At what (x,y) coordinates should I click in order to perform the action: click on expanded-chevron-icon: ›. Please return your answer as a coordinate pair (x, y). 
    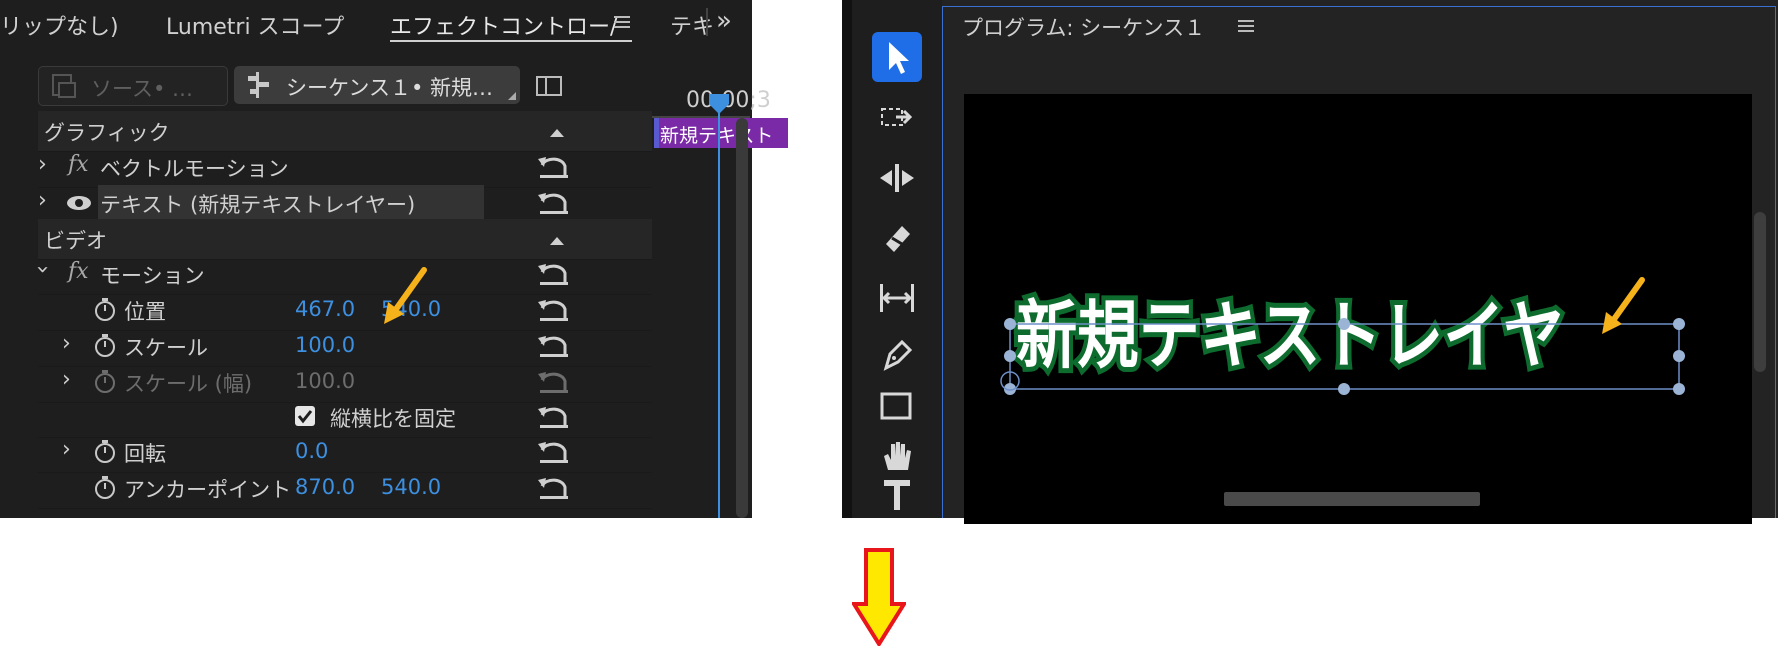
    Looking at the image, I should click on (42, 269).